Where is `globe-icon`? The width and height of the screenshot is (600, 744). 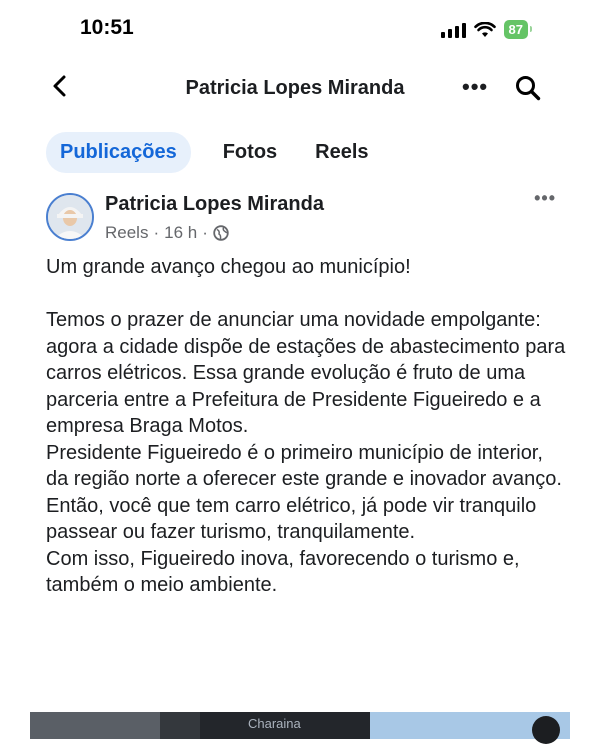 globe-icon is located at coordinates (221, 233).